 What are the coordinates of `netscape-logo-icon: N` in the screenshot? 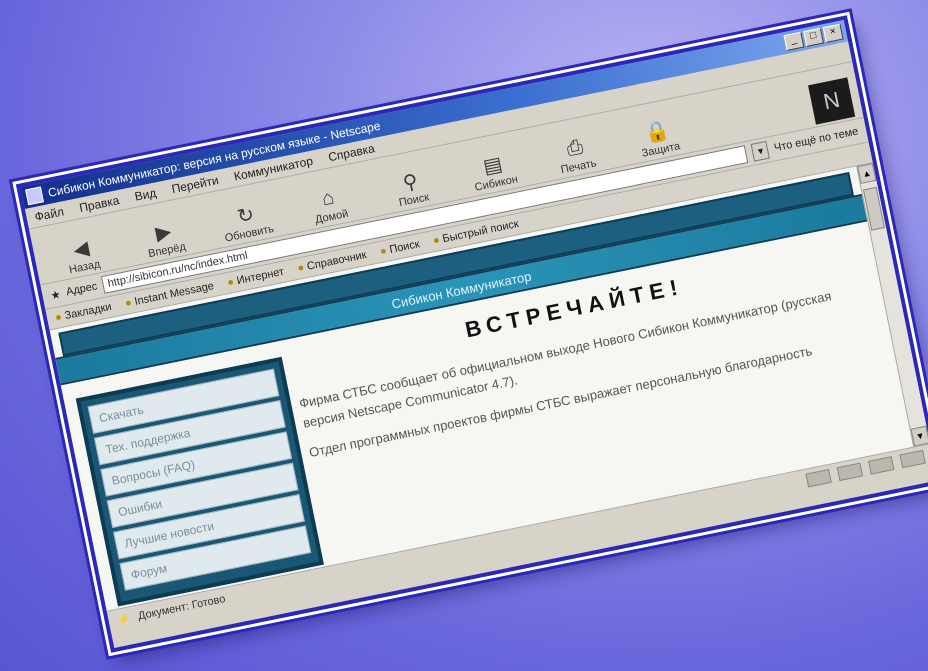 It's located at (832, 101).